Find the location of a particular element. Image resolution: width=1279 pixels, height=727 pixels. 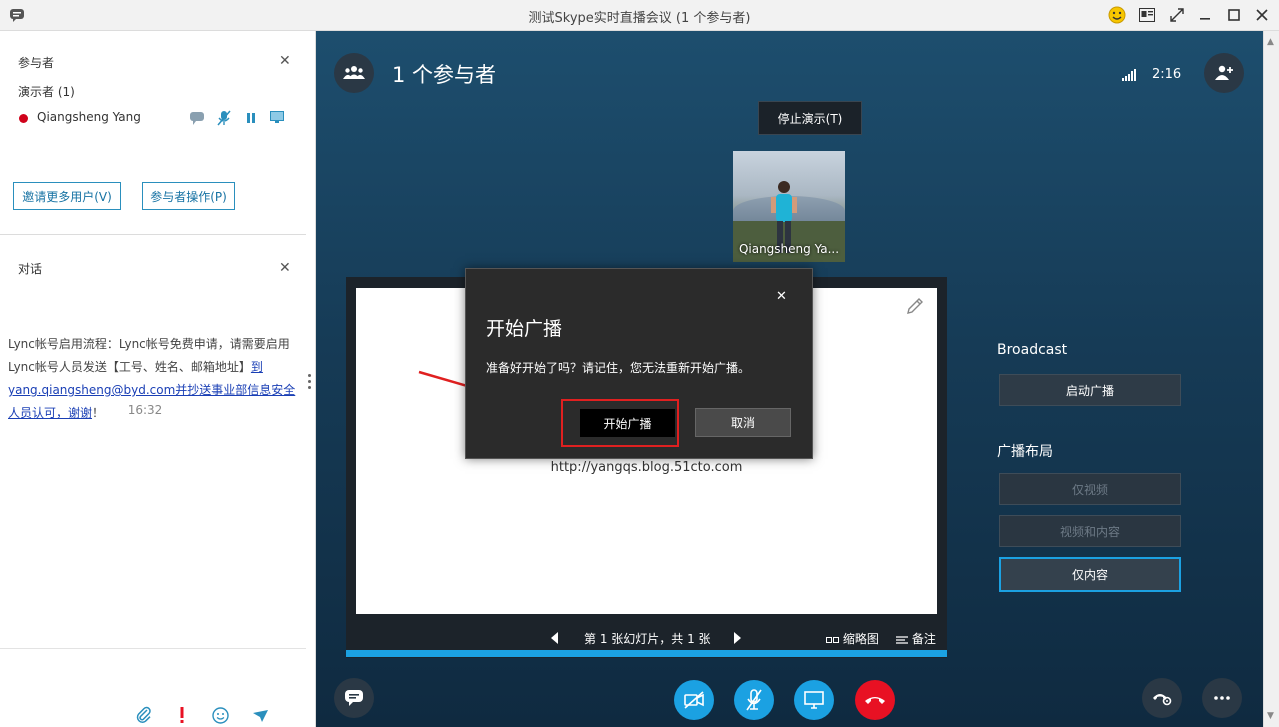

participant-actions-button: 参与者操作(P) is located at coordinates (188, 196).